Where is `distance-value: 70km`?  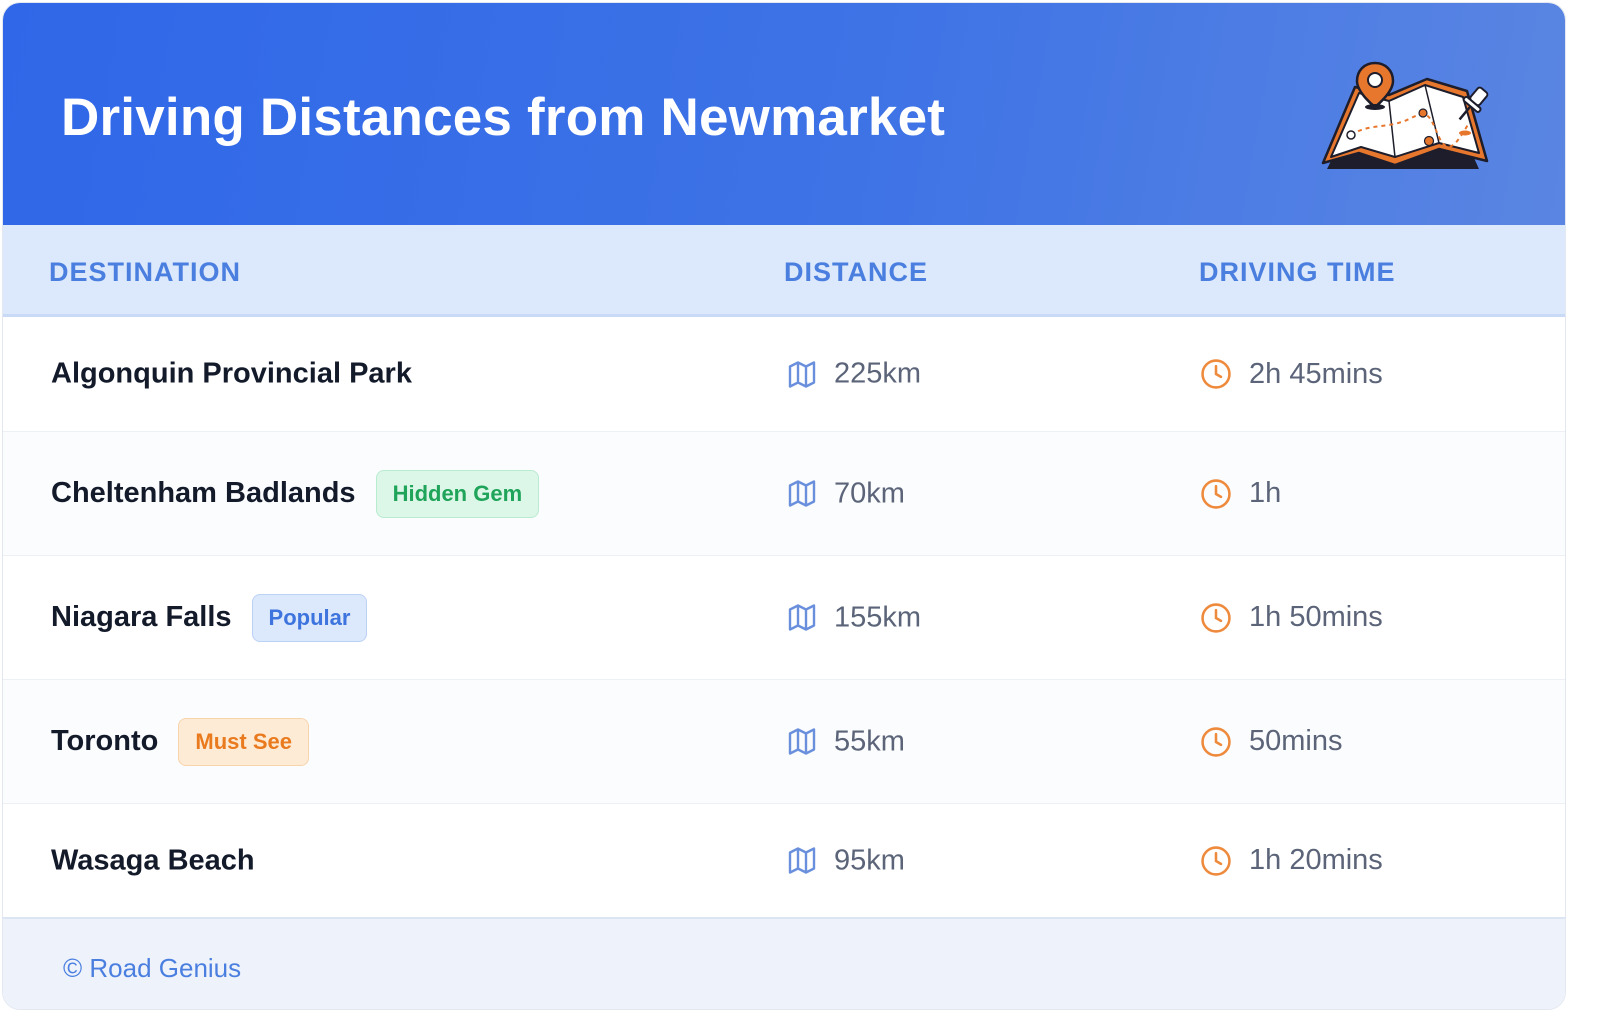 distance-value: 70km is located at coordinates (869, 493).